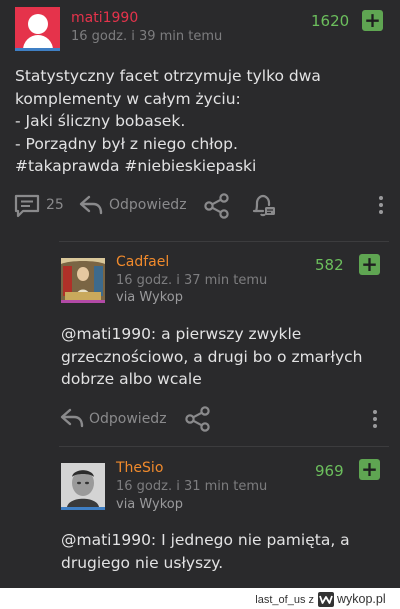 The image size is (400, 609). What do you see at coordinates (284, 600) in the screenshot?
I see `footer-author: last_of_us z` at bounding box center [284, 600].